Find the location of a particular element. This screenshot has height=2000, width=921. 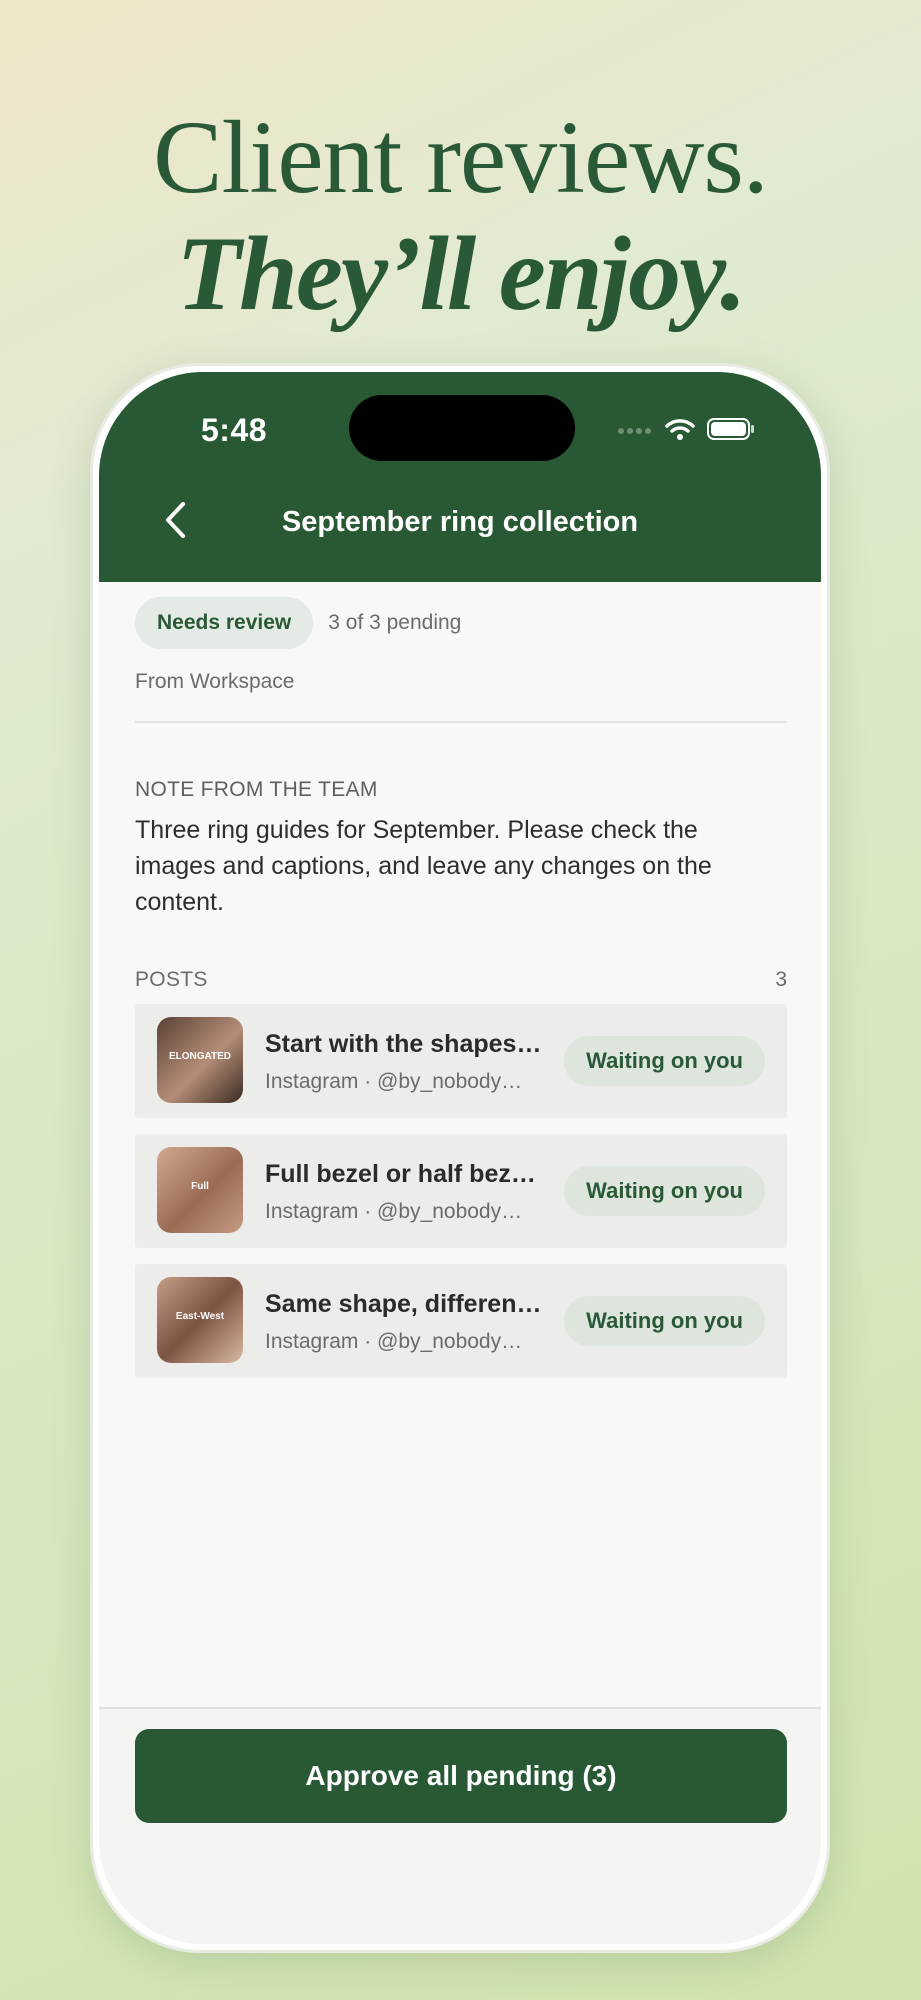

wifi-icon is located at coordinates (680, 431).